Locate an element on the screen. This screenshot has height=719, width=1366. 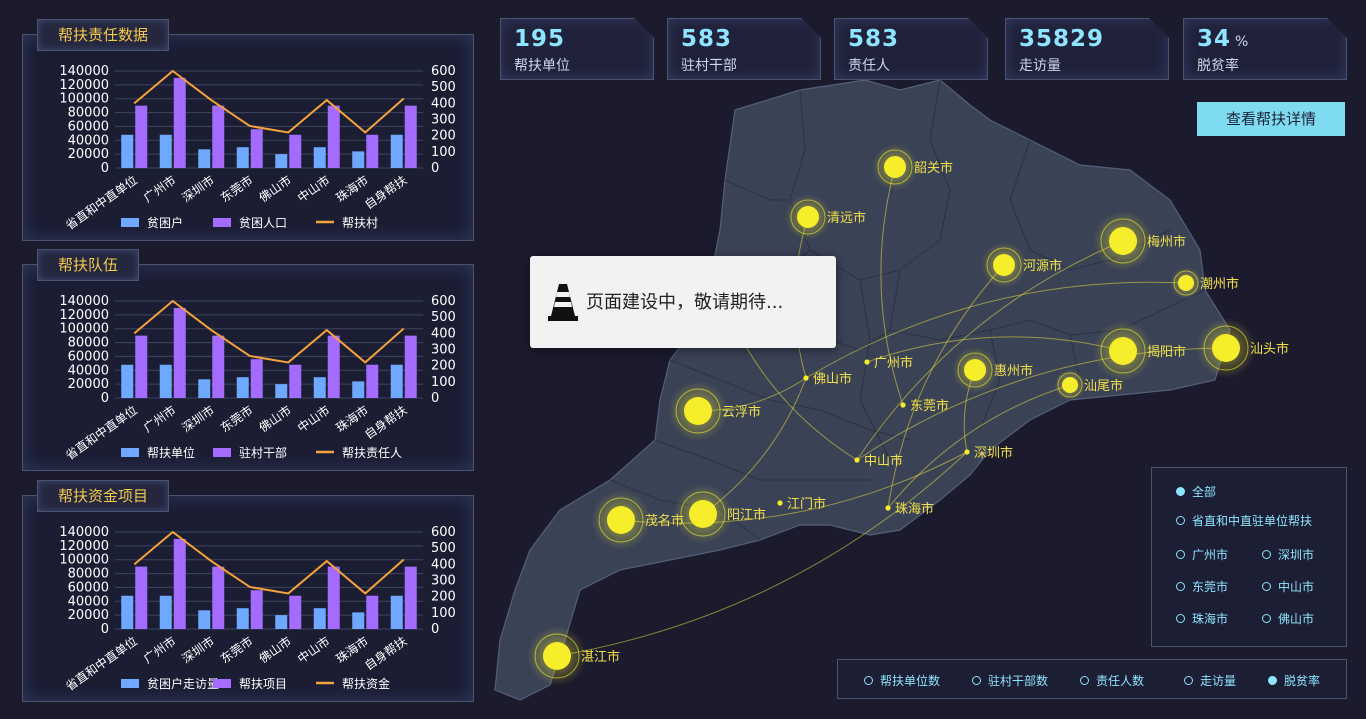
city-label: 深圳市 is located at coordinates (993, 453).